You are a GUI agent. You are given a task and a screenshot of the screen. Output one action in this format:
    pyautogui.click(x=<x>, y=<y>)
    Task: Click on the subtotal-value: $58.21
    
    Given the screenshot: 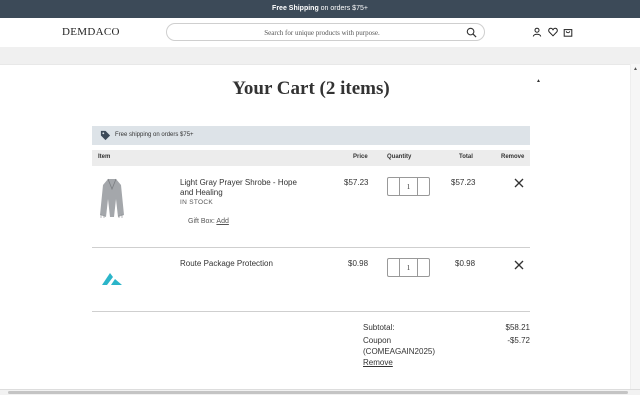 What is the action you would take?
    pyautogui.click(x=517, y=327)
    